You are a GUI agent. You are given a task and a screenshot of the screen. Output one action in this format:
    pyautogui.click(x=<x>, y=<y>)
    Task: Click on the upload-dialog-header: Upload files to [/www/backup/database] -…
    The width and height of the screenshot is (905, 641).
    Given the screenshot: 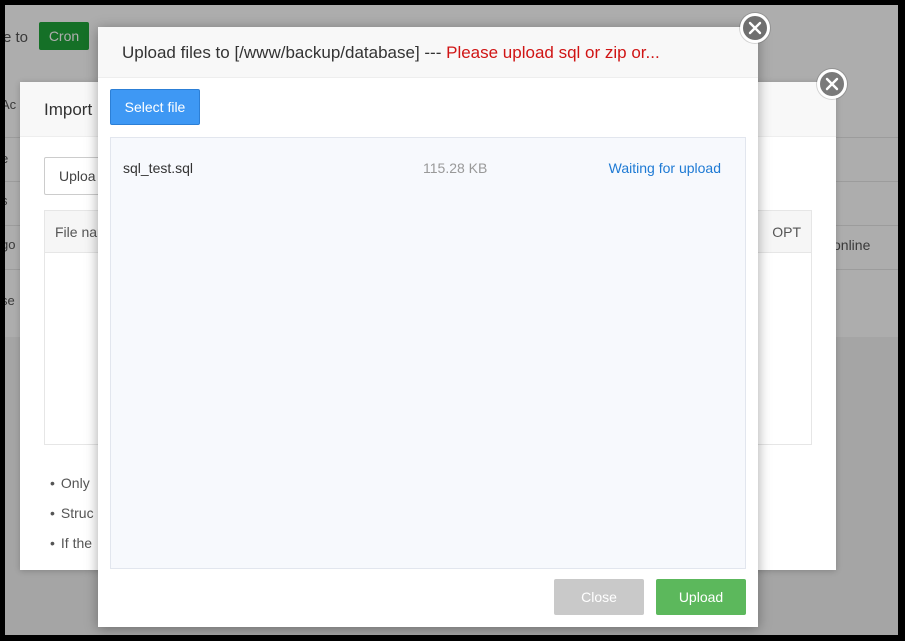 What is the action you would take?
    pyautogui.click(x=428, y=52)
    